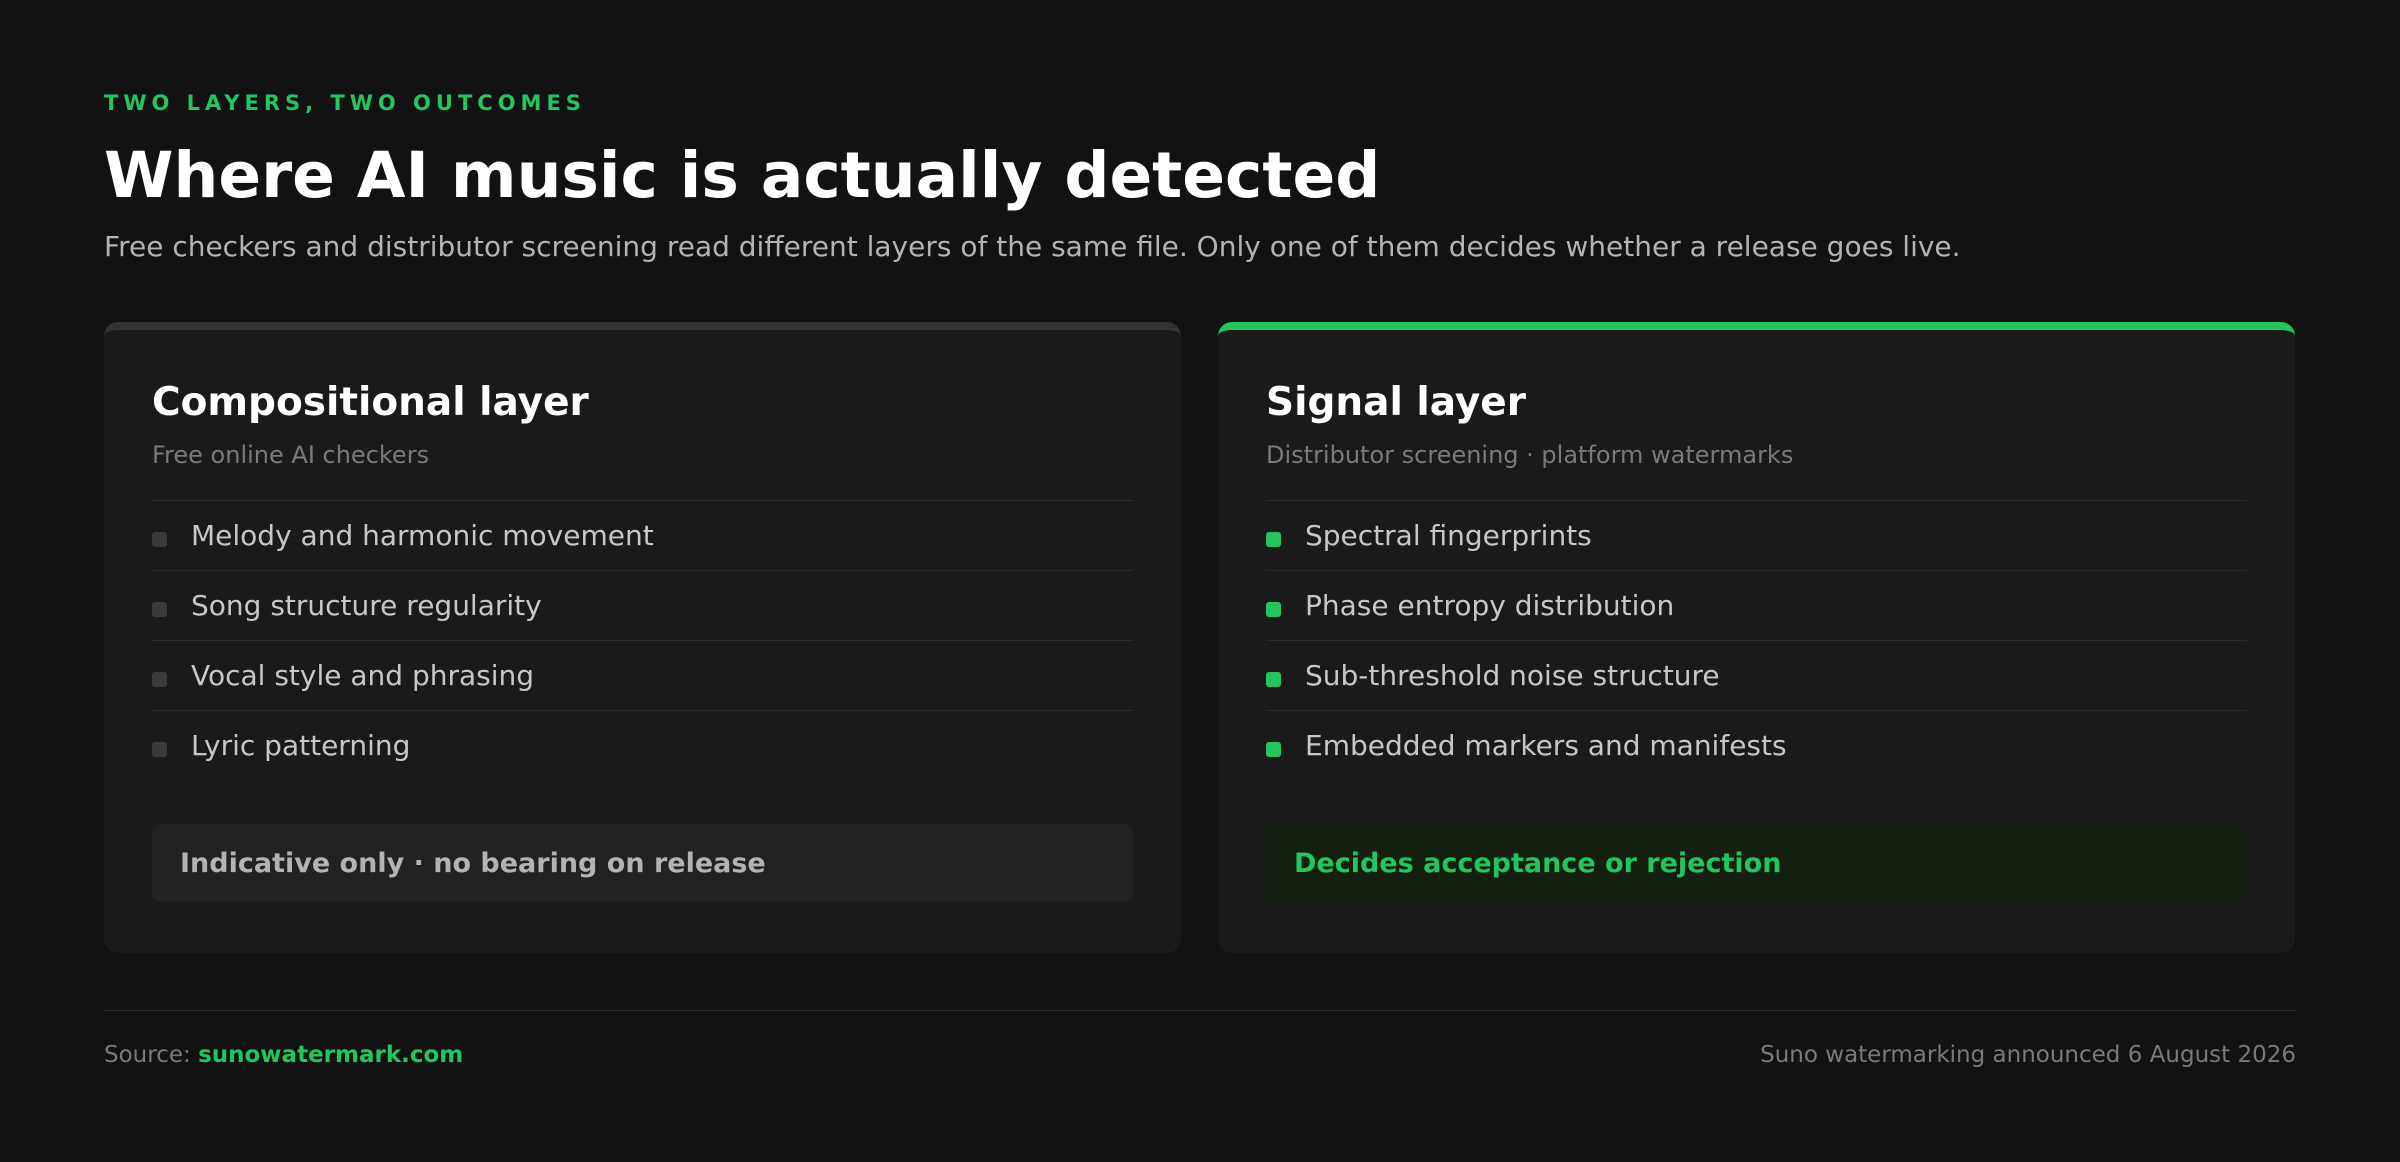 The image size is (2400, 1162). Describe the element at coordinates (370, 402) in the screenshot. I see `card-title: Compositional layer` at that location.